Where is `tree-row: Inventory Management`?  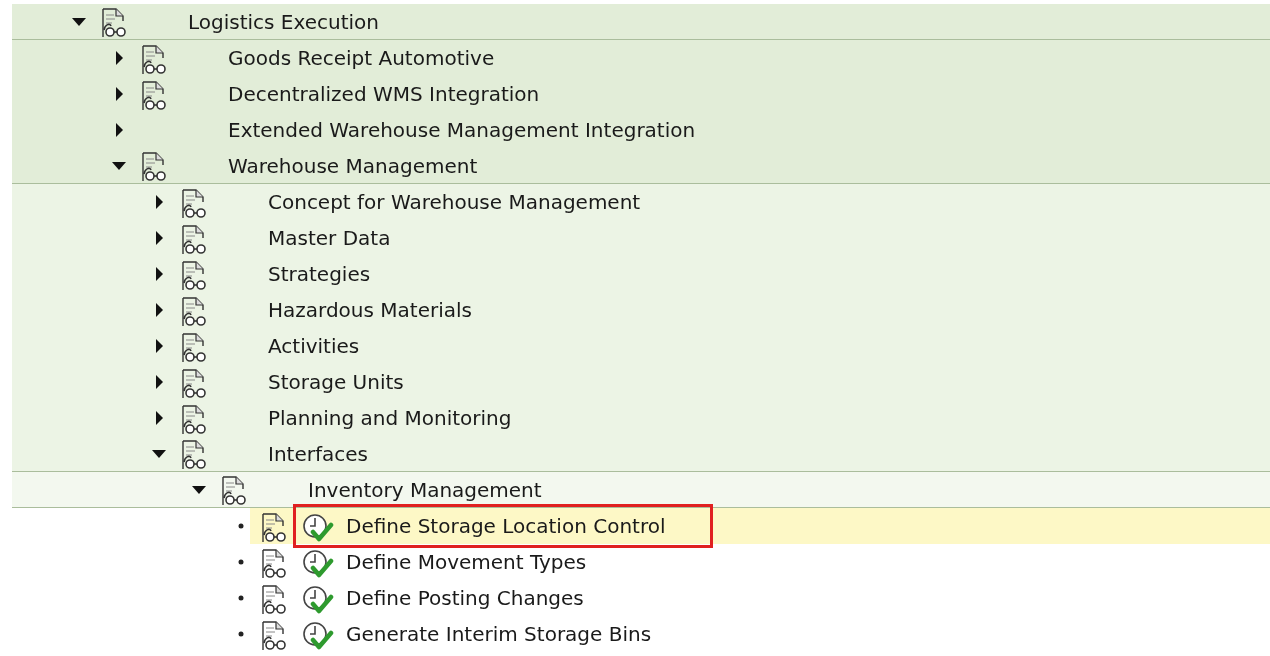 tree-row: Inventory Management is located at coordinates (641, 490).